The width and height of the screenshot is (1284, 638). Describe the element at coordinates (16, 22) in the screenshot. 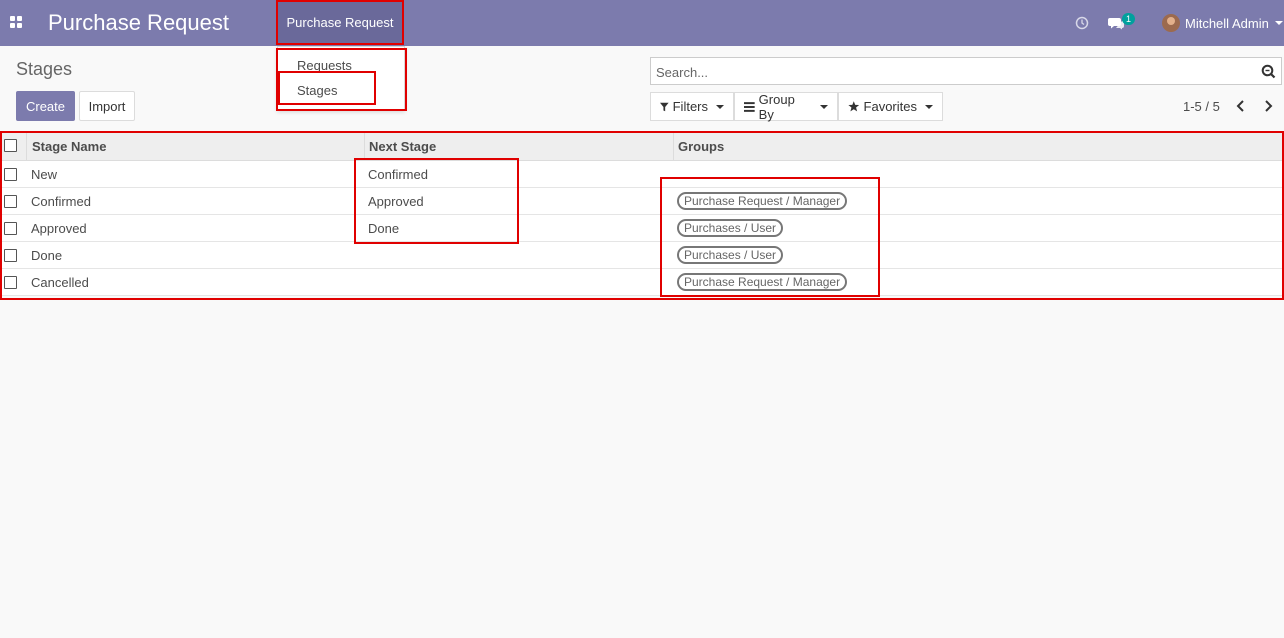

I see `apps-menu-icon` at that location.